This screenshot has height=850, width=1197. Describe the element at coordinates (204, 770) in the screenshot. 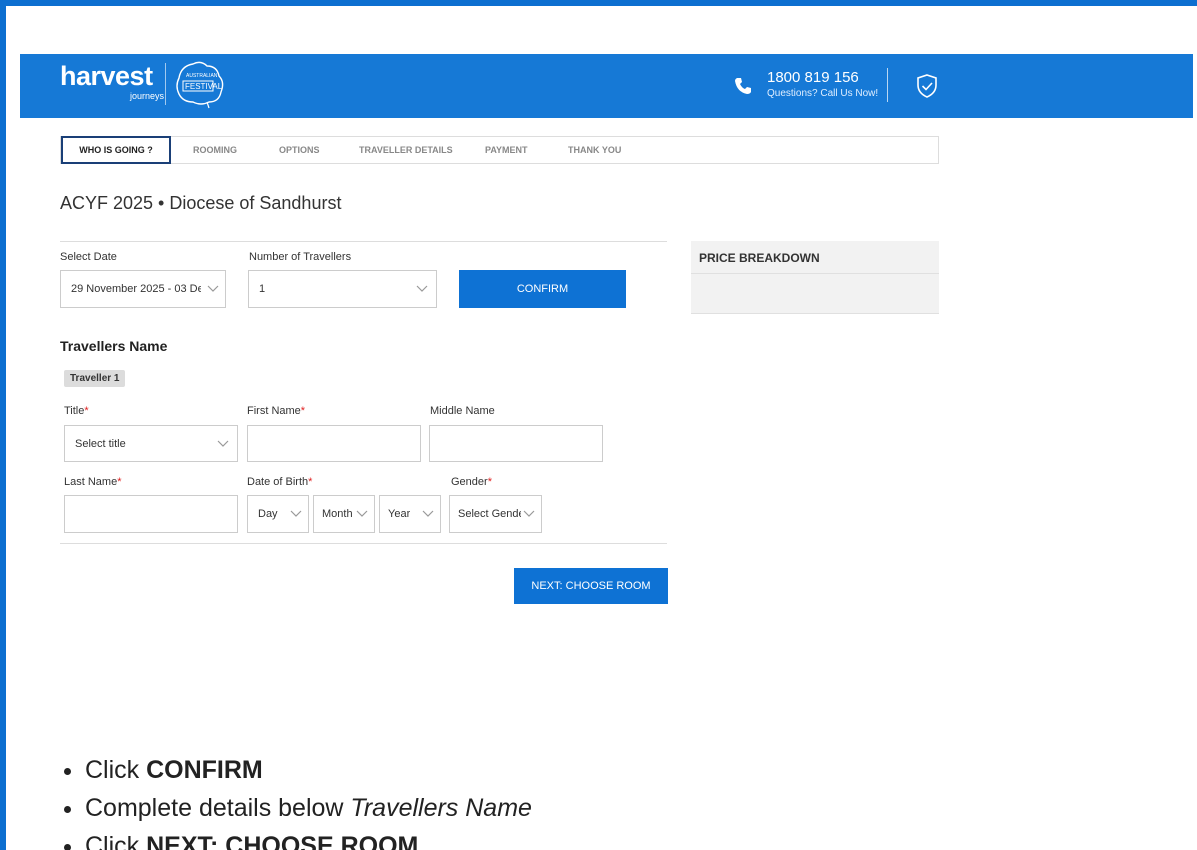

I see `instruction-emphasis: CONFIRM` at that location.